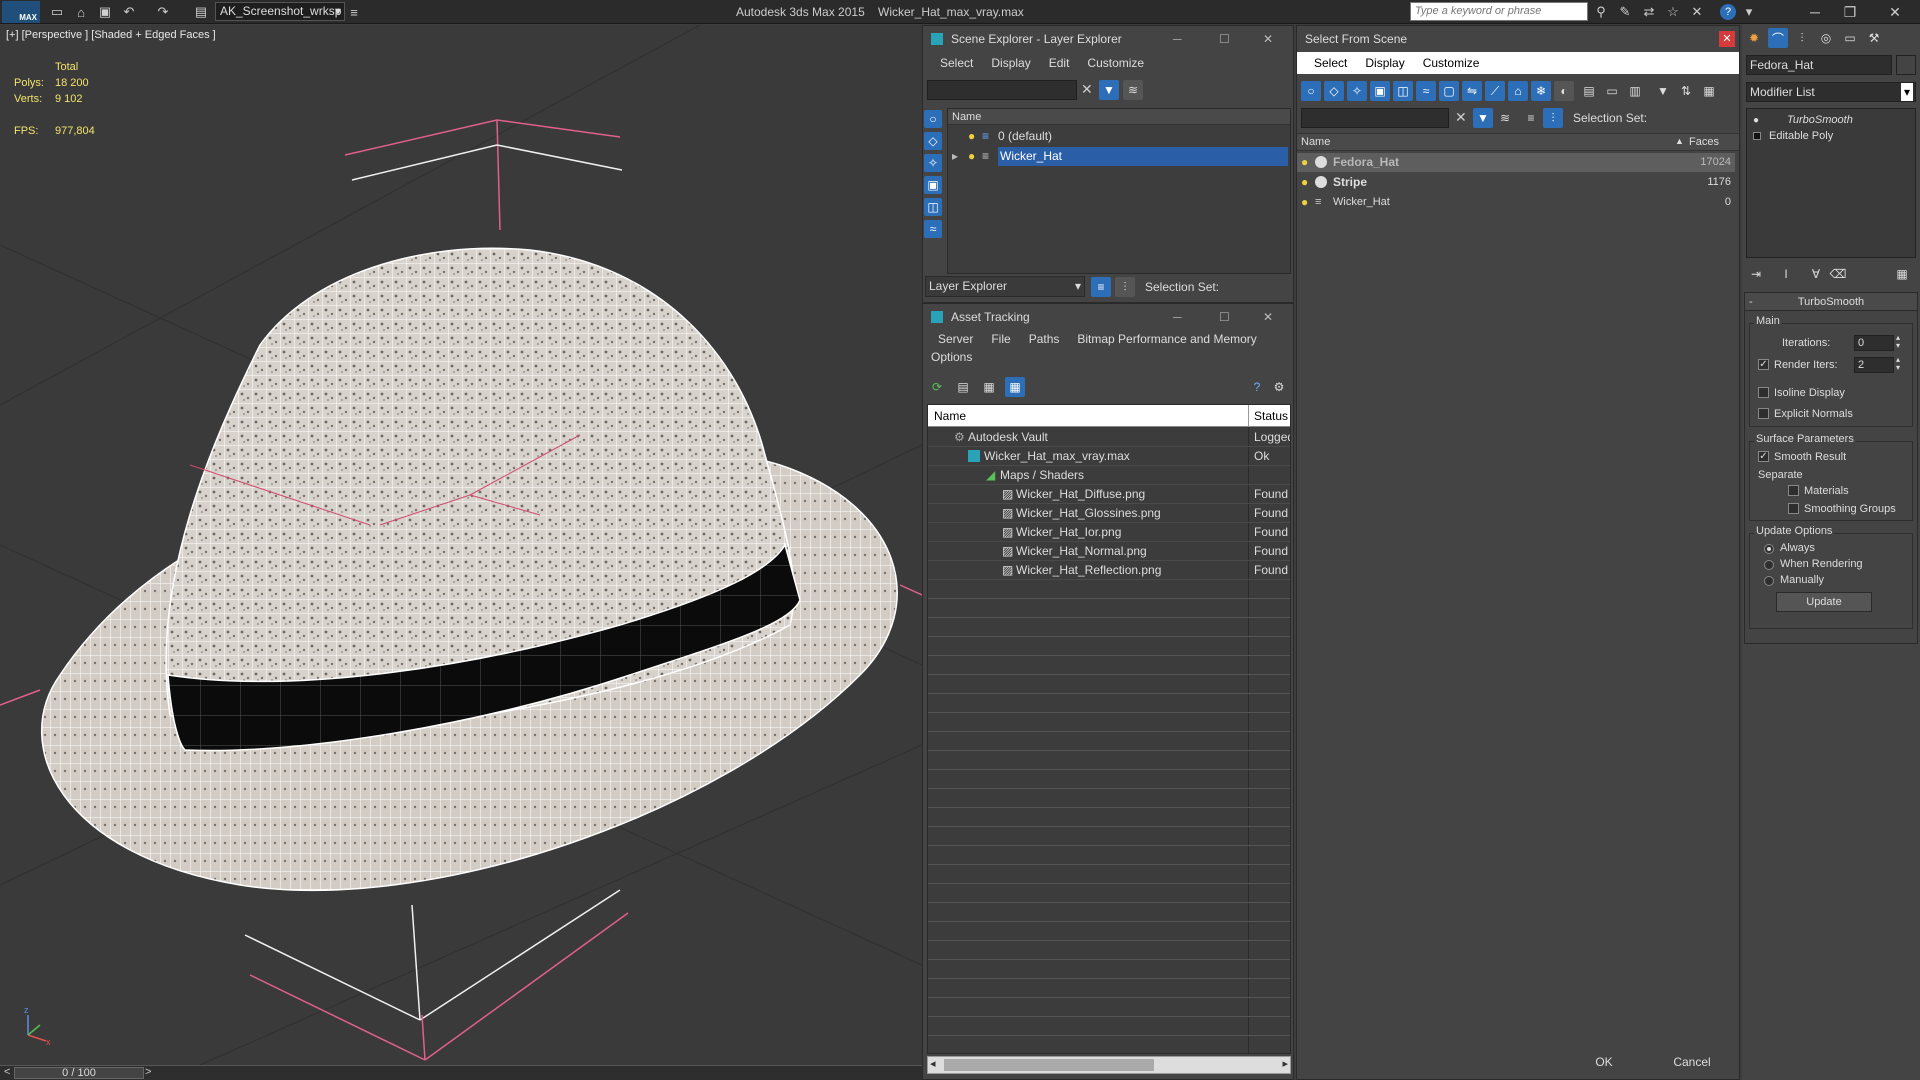 The width and height of the screenshot is (1920, 1080). I want to click on update-button: Update, so click(1824, 602).